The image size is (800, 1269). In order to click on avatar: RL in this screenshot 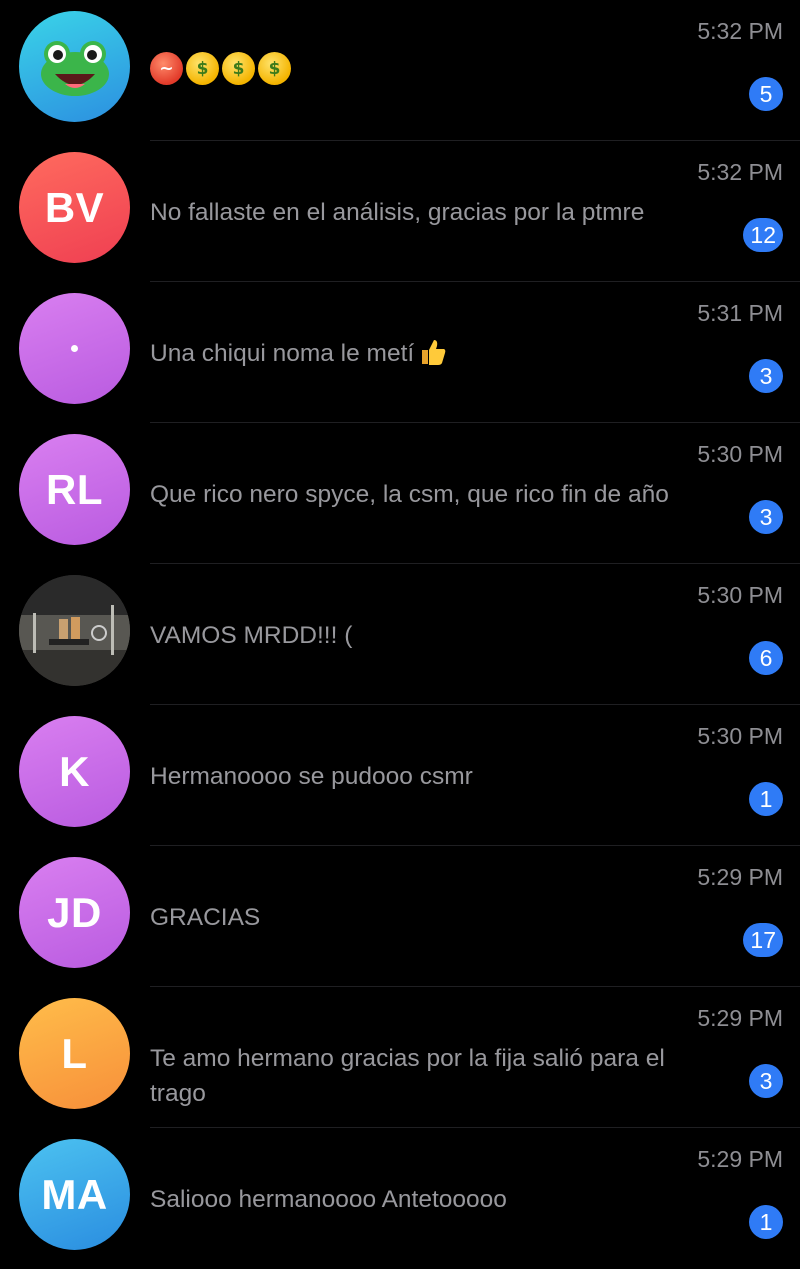, I will do `click(74, 489)`.